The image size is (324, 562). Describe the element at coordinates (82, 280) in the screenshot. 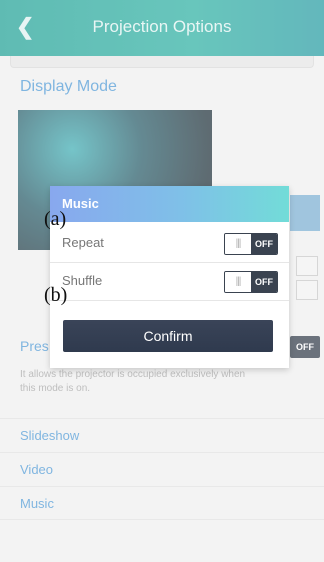

I see `shuffle-label: Shuffle` at that location.